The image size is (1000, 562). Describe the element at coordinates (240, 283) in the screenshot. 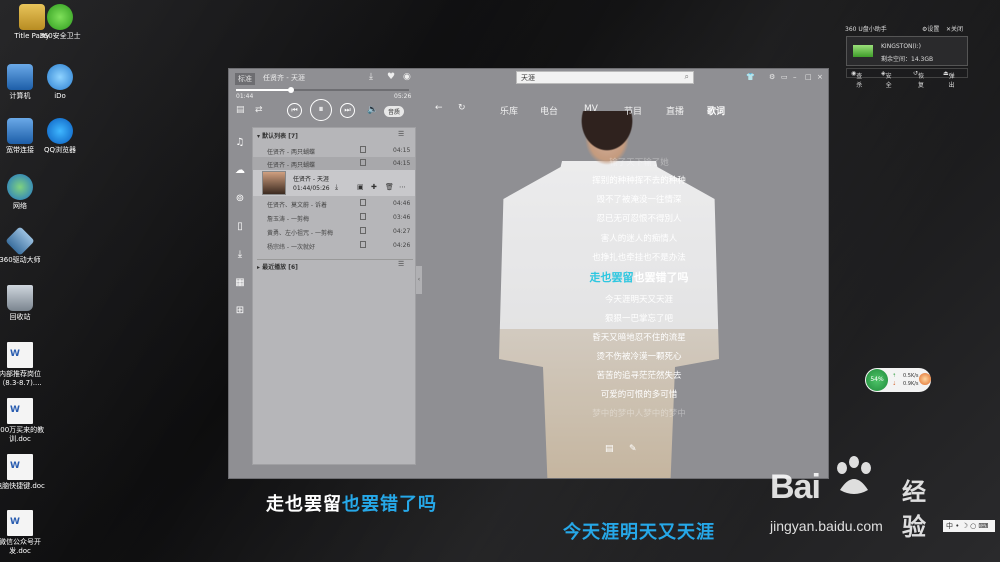

I see `calendar-icon: ▦` at that location.